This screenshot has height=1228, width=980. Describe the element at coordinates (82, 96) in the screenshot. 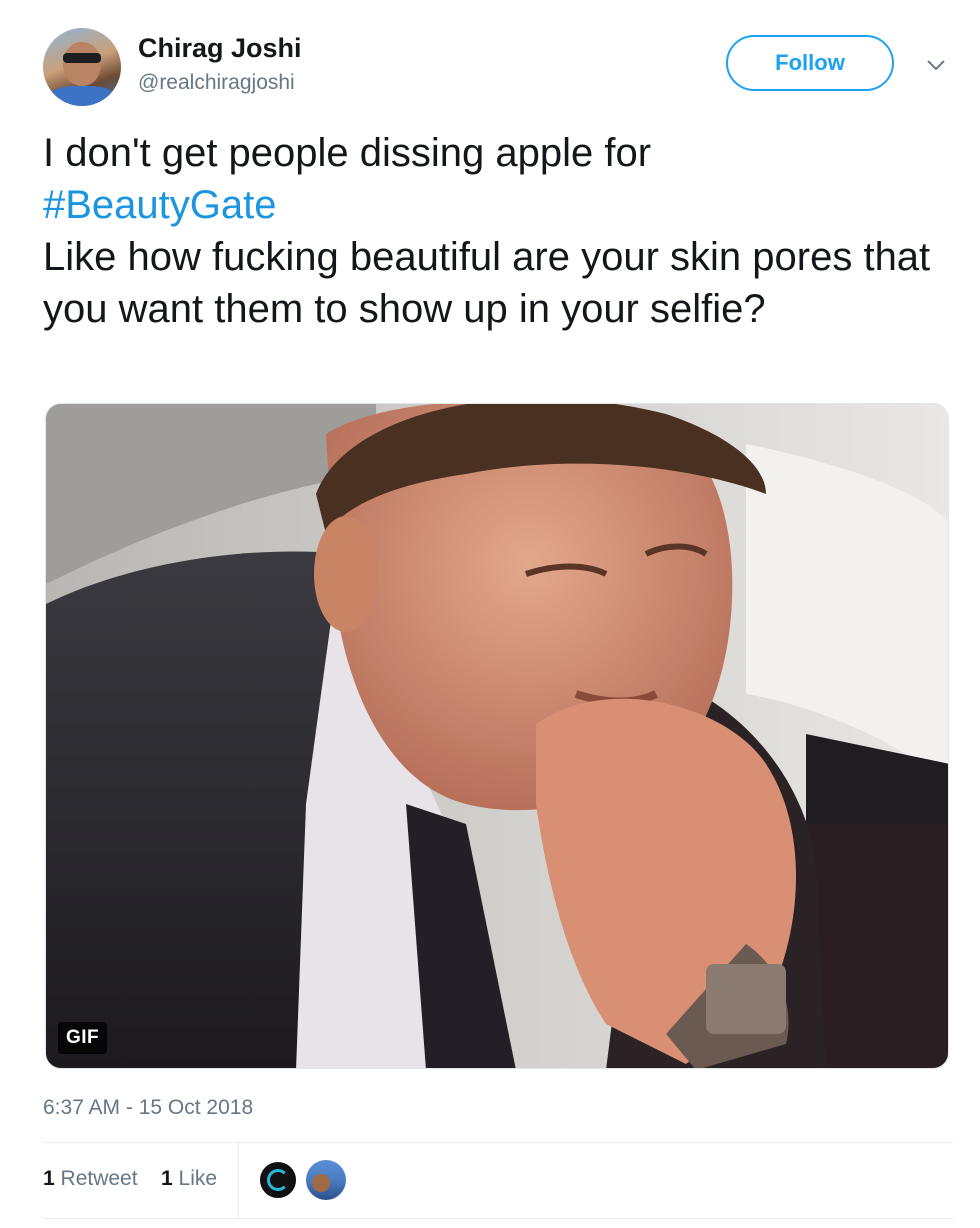

I see `avatar-shirt` at that location.